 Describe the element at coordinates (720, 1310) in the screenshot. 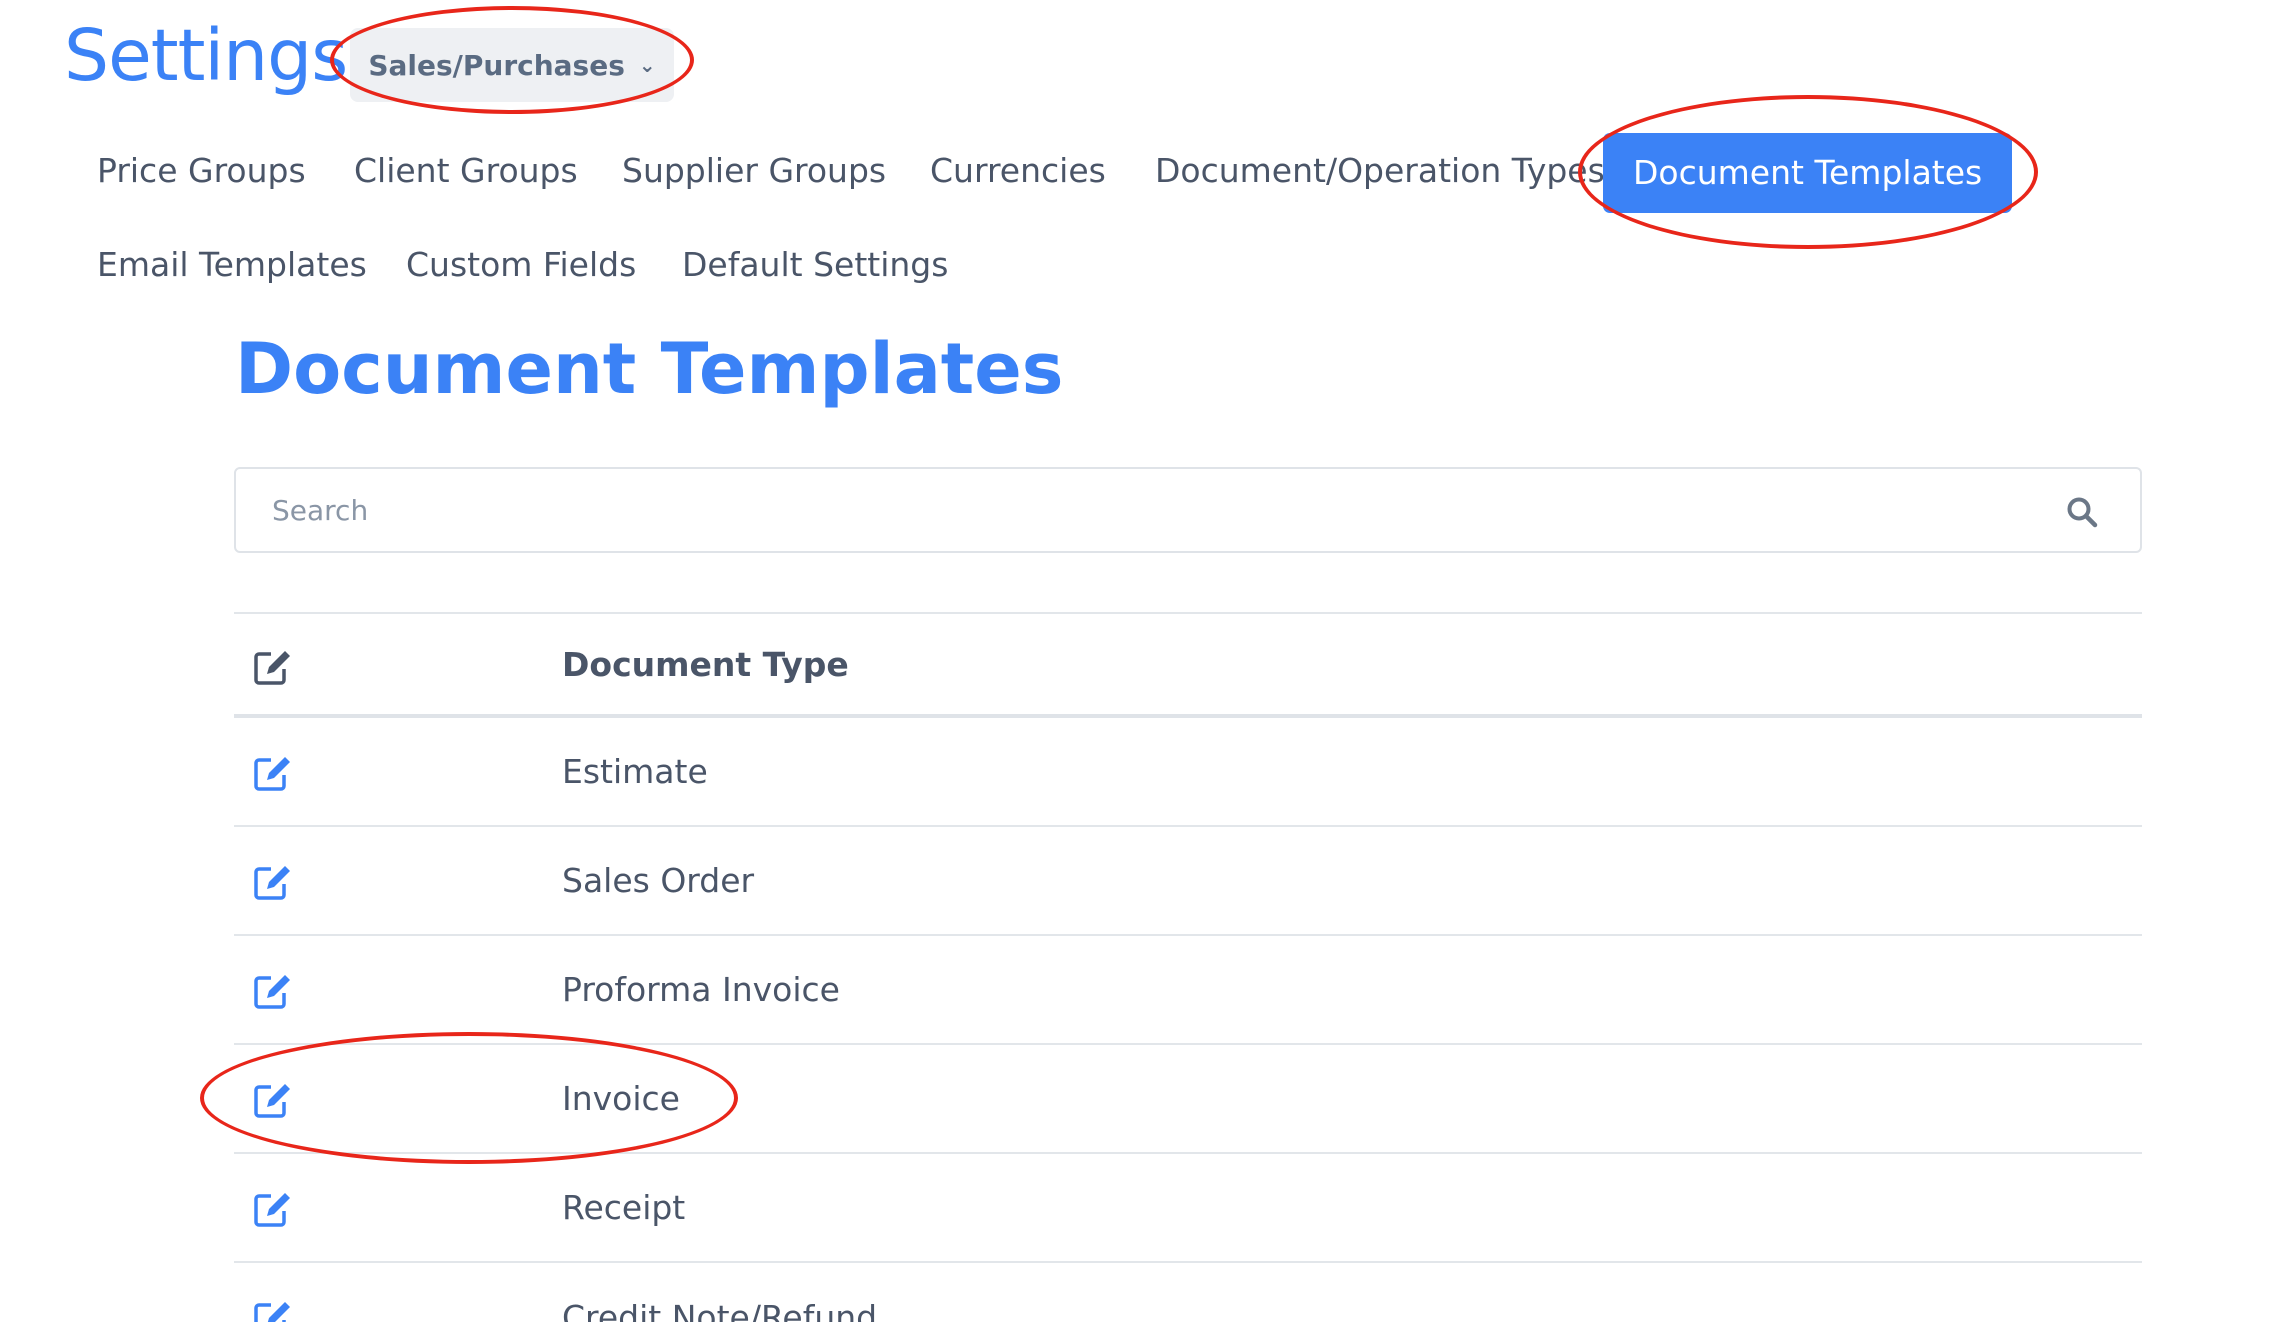

I see `document-type-label: Credit Note/Refund` at that location.